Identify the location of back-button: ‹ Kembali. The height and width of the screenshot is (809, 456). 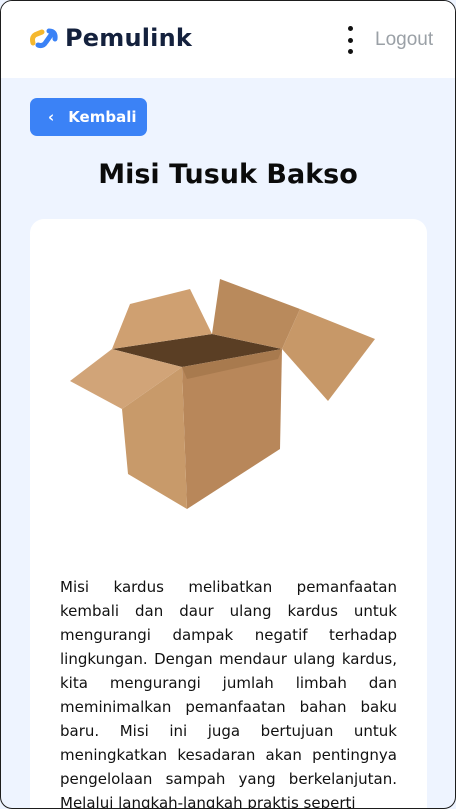
(88, 117).